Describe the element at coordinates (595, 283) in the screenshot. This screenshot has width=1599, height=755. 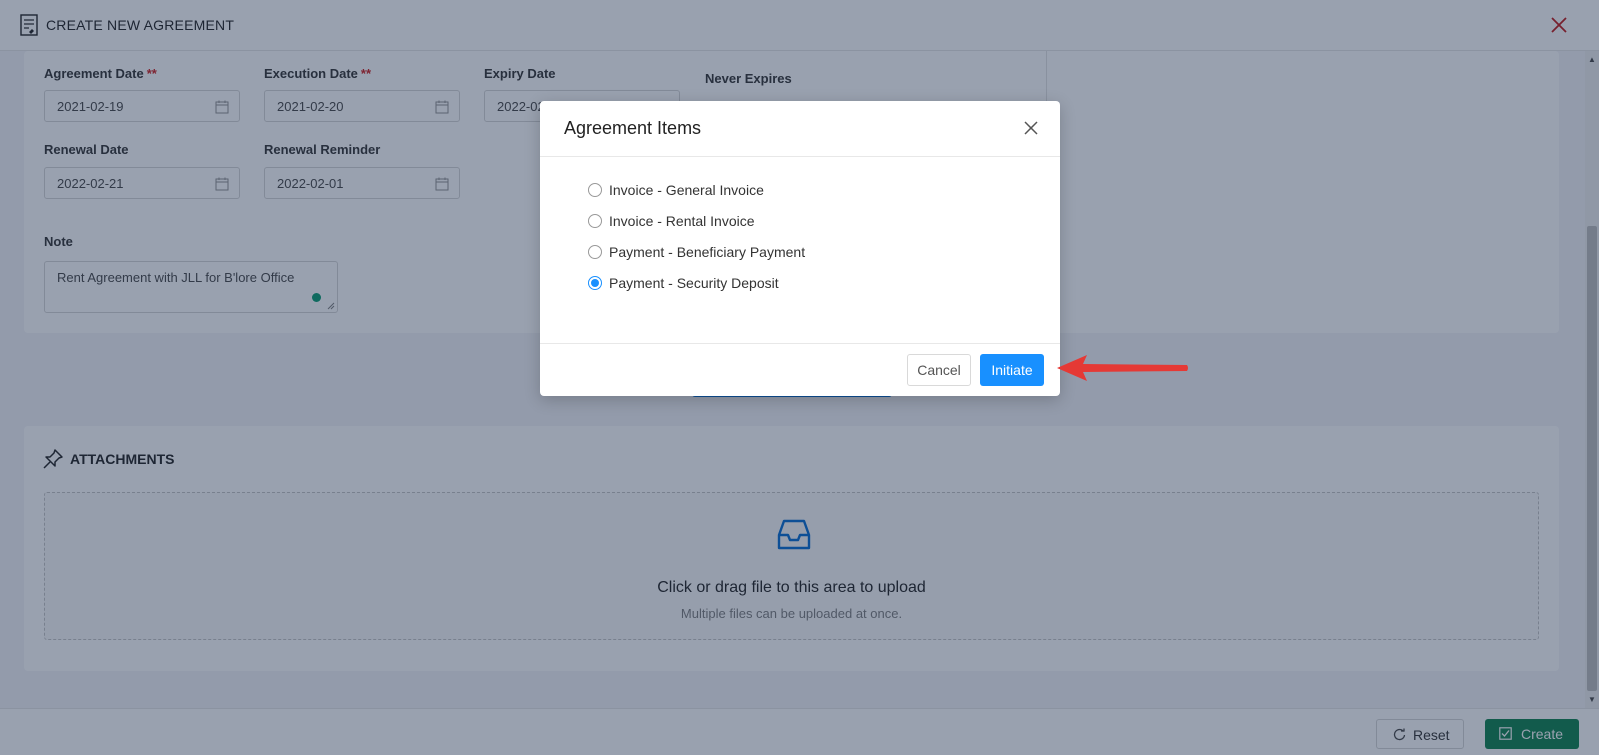
I see `radio-button-selected` at that location.